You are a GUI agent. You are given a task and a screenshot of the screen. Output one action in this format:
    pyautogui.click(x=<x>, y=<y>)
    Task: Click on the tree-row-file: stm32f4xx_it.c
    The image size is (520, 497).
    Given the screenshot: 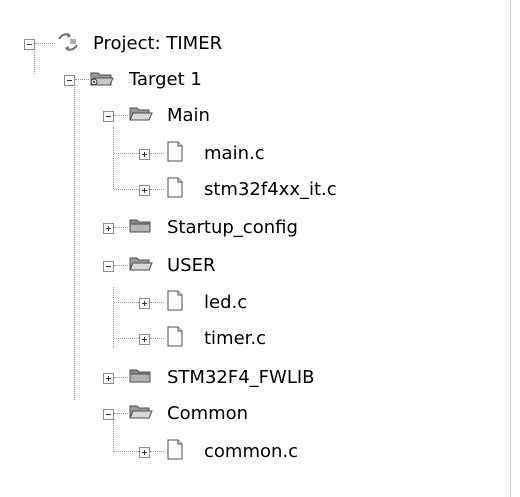 What is the action you would take?
    pyautogui.click(x=170, y=192)
    